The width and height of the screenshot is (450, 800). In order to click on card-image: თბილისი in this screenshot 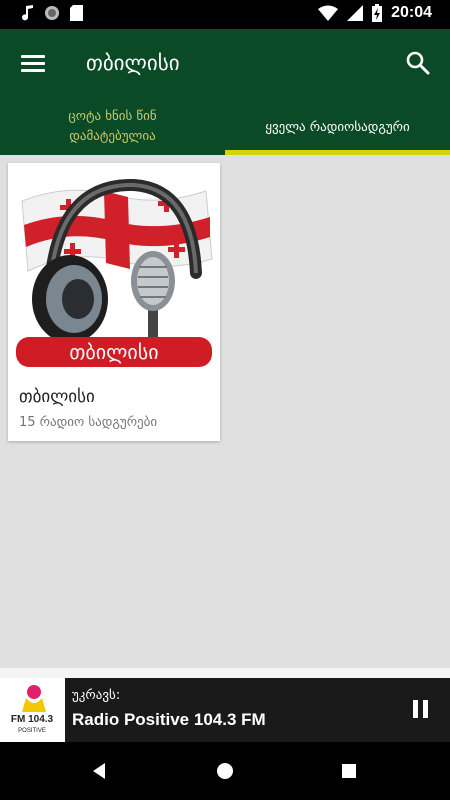, I will do `click(114, 269)`.